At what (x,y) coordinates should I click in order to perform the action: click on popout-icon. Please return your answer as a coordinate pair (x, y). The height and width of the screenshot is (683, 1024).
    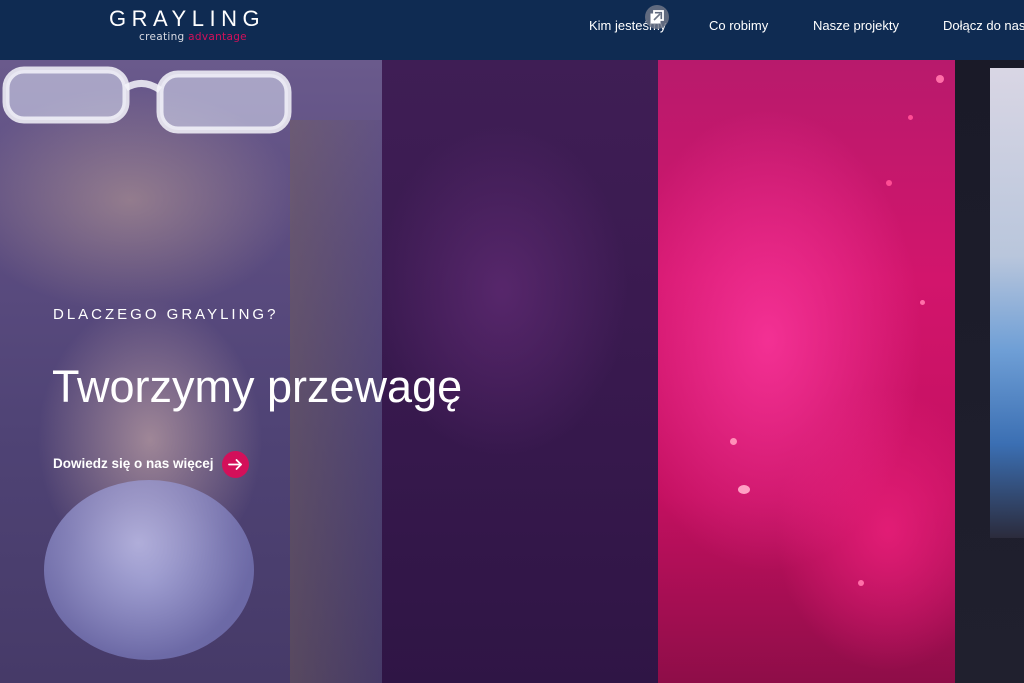
    Looking at the image, I should click on (657, 17).